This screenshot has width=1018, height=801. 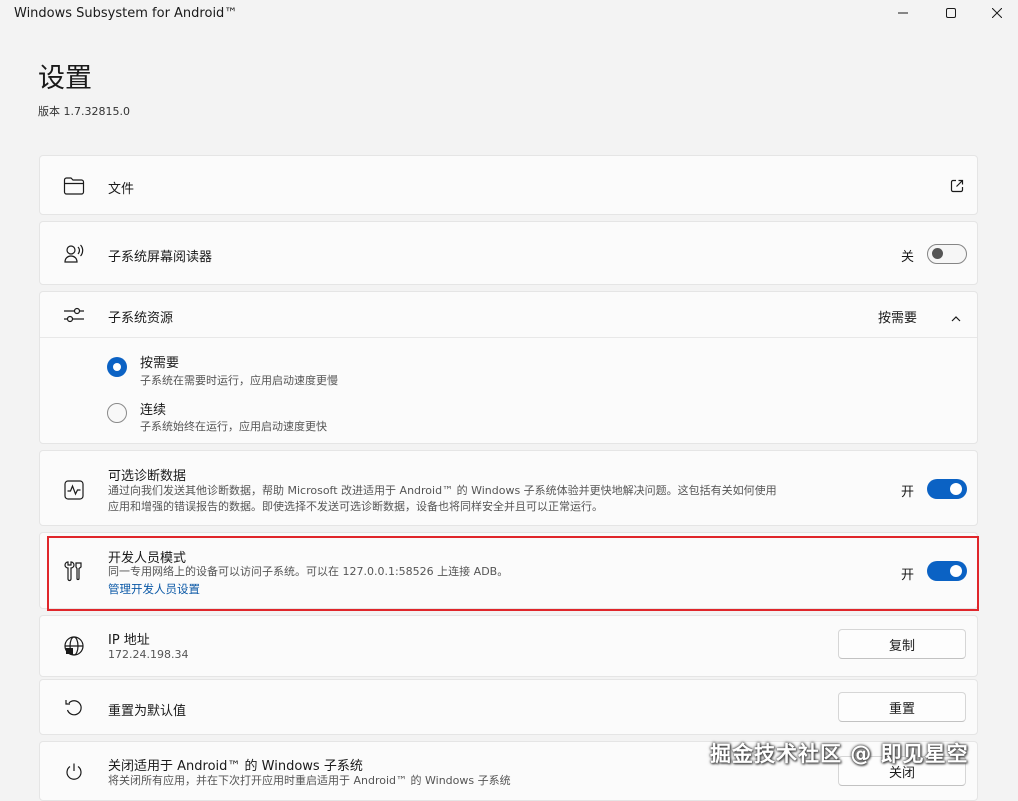 I want to click on watermark-text: 掘金技术社区 @ 即见星空, so click(x=839, y=754).